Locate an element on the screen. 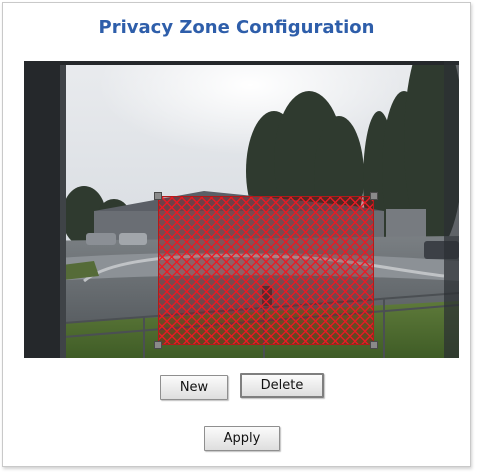  resize-handle-bottom-right is located at coordinates (374, 345).